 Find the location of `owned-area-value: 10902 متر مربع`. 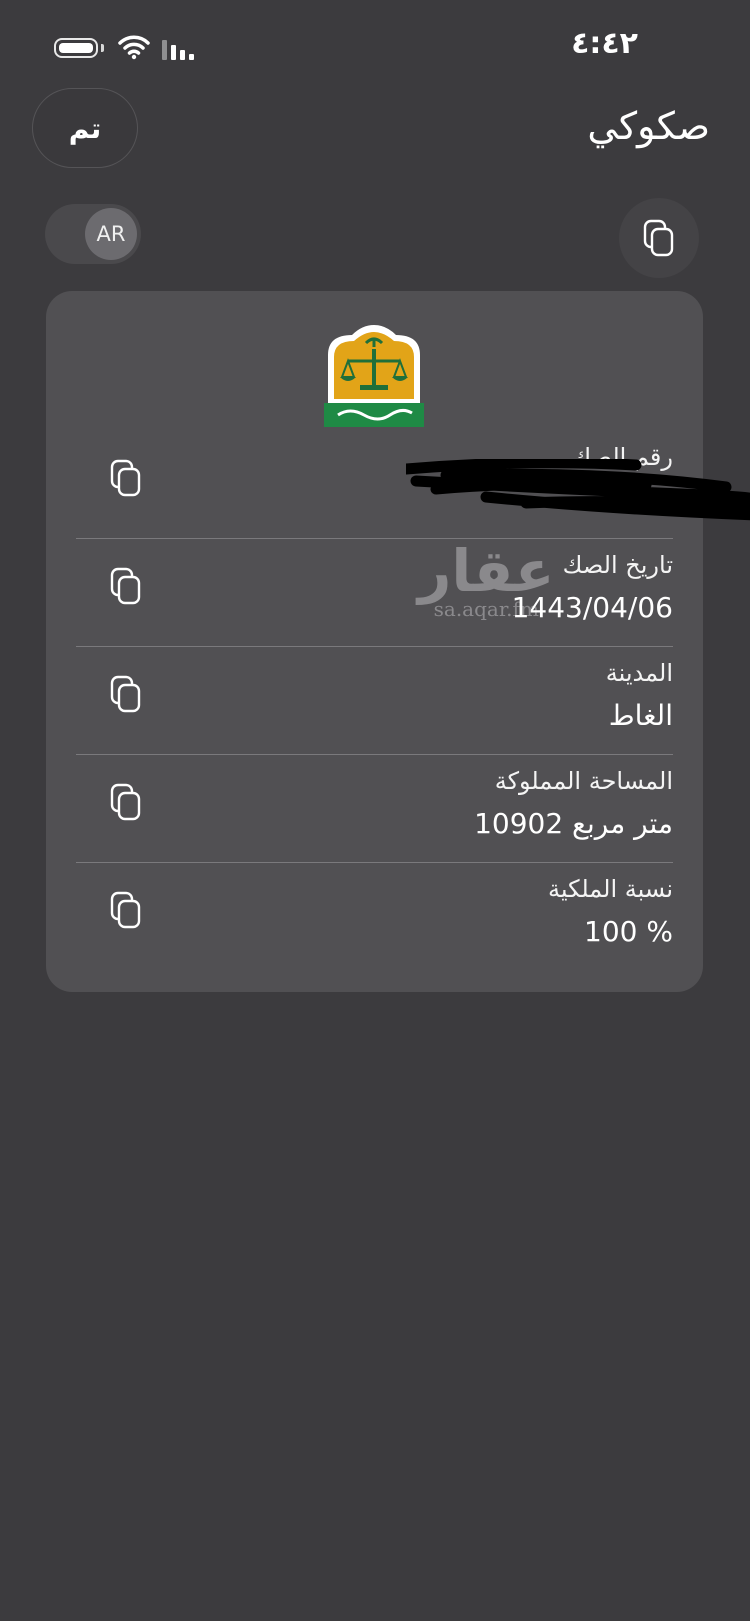

owned-area-value: 10902 متر مربع is located at coordinates (573, 823).